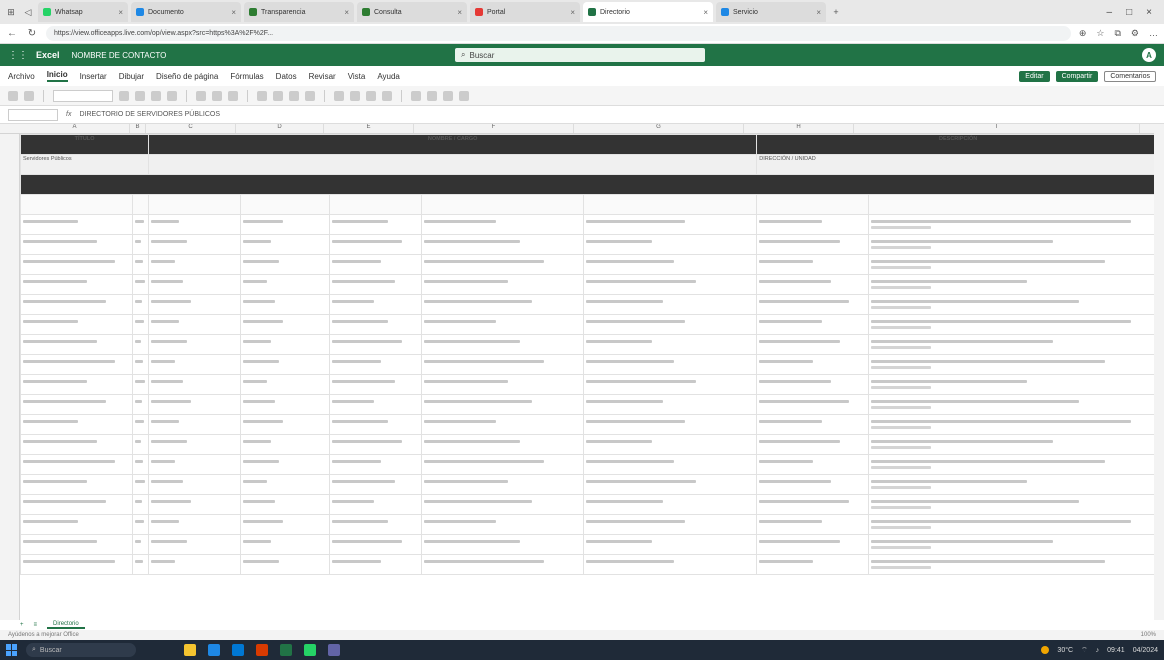 The height and width of the screenshot is (660, 1164). Describe the element at coordinates (57, 76) in the screenshot. I see `menu-inicio: Inicio` at that location.